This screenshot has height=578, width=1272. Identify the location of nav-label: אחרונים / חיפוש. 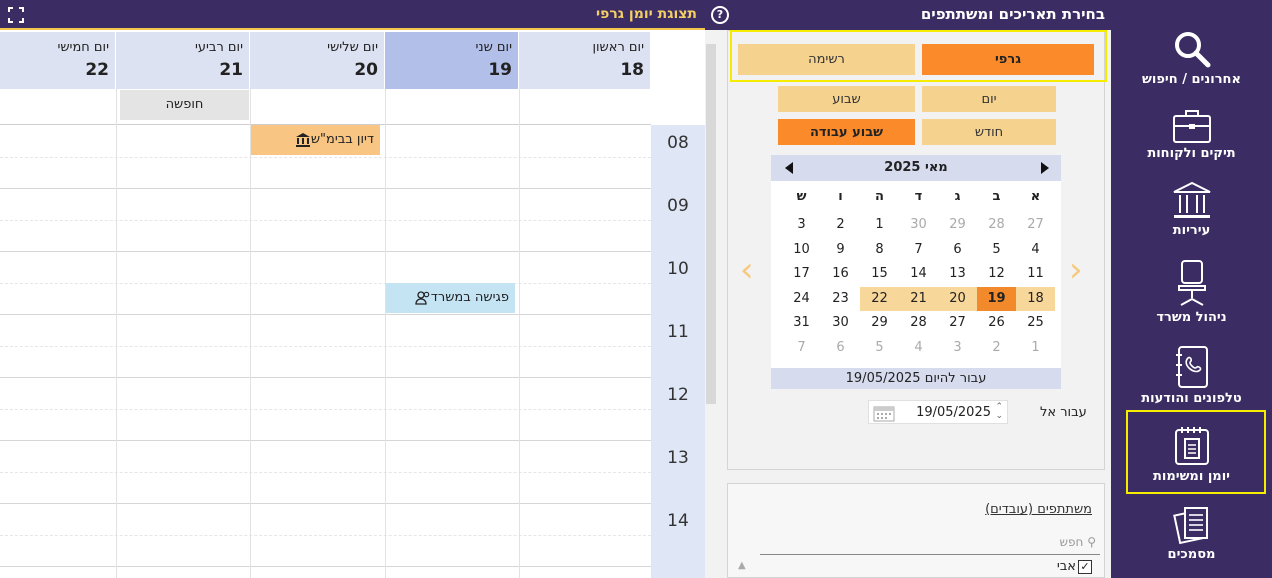
(1191, 79).